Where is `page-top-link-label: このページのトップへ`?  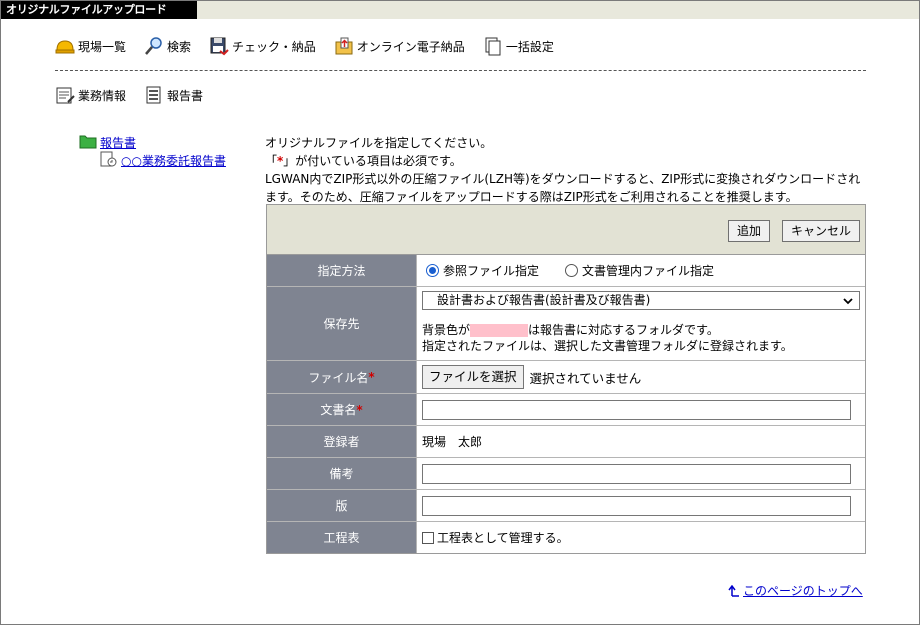
page-top-link-label: このページのトップへ is located at coordinates (803, 591).